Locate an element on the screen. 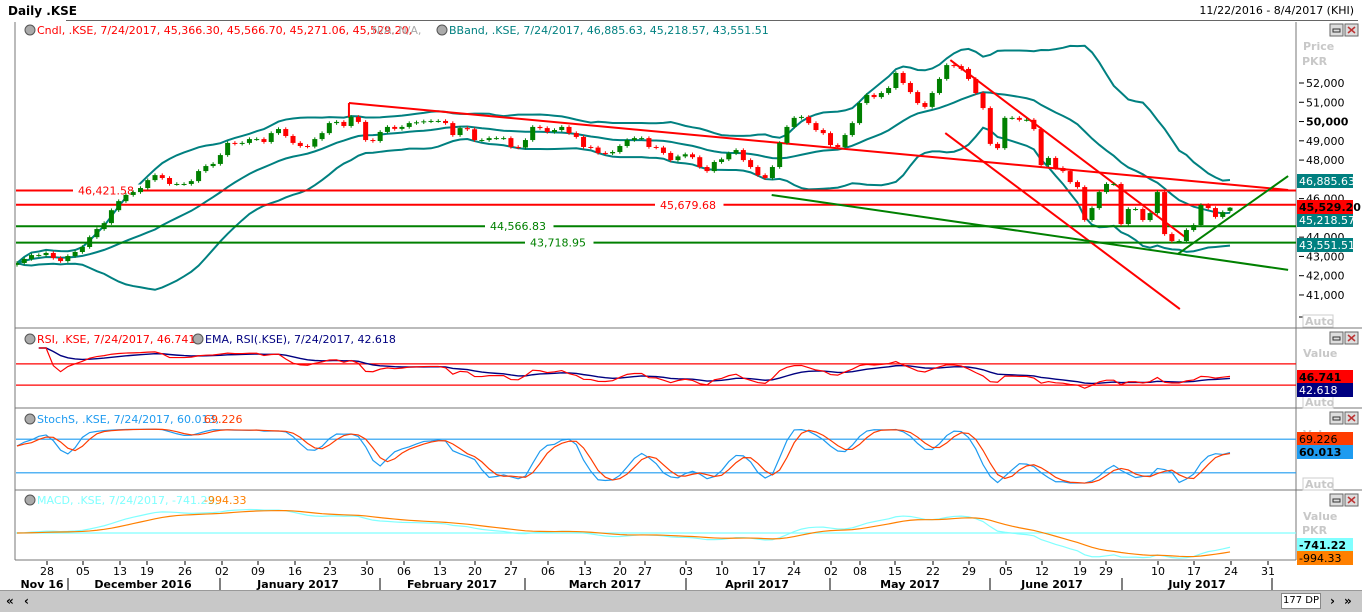 The height and width of the screenshot is (612, 1362). price-tick-label: 48,000 is located at coordinates (1325, 160).